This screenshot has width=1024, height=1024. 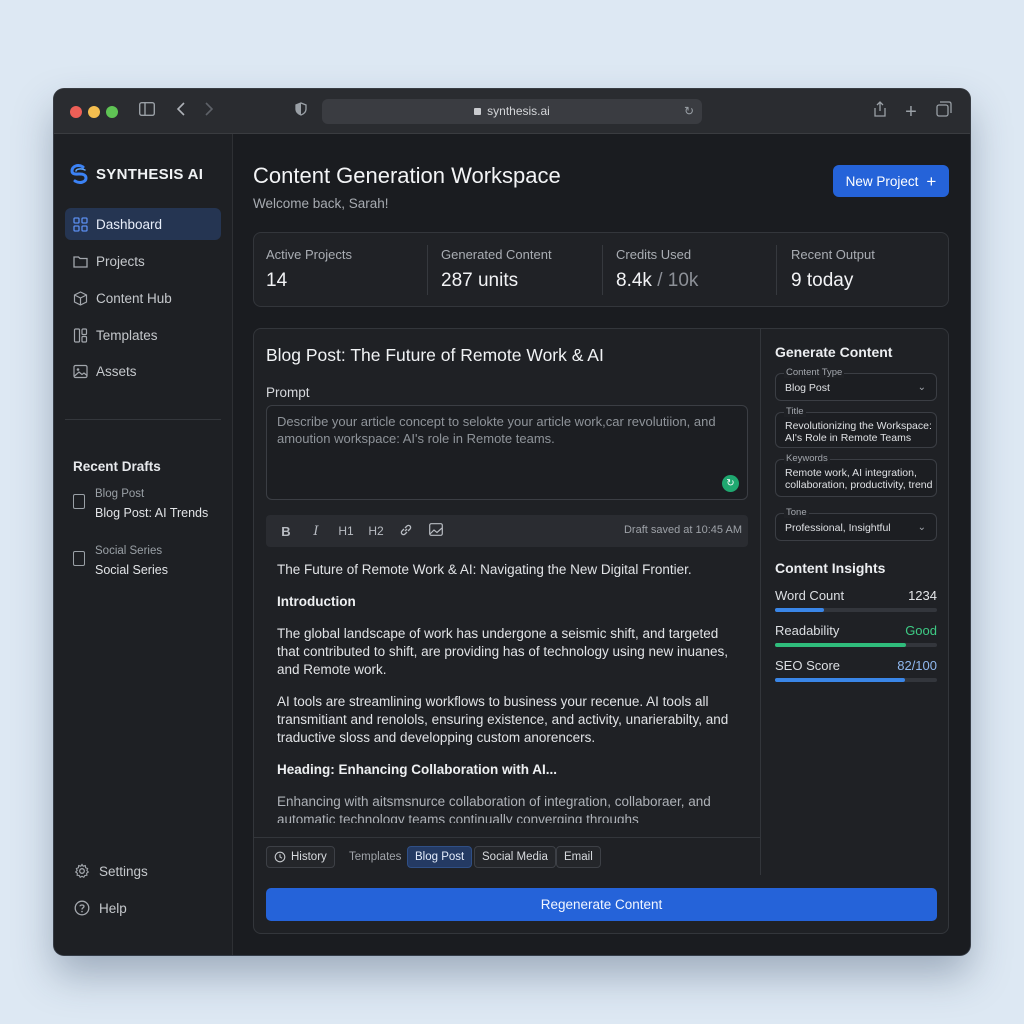 I want to click on metric-readability: Readability Good, so click(x=856, y=635).